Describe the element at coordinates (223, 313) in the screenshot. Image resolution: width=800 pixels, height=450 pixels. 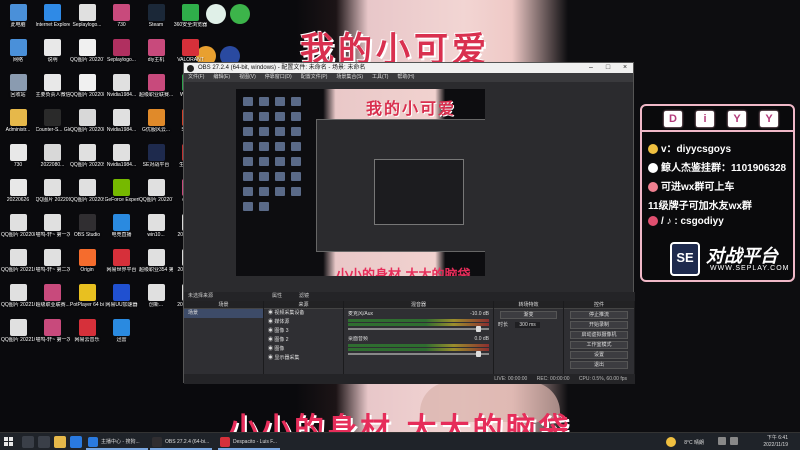
I see `scene-item: 场景` at that location.